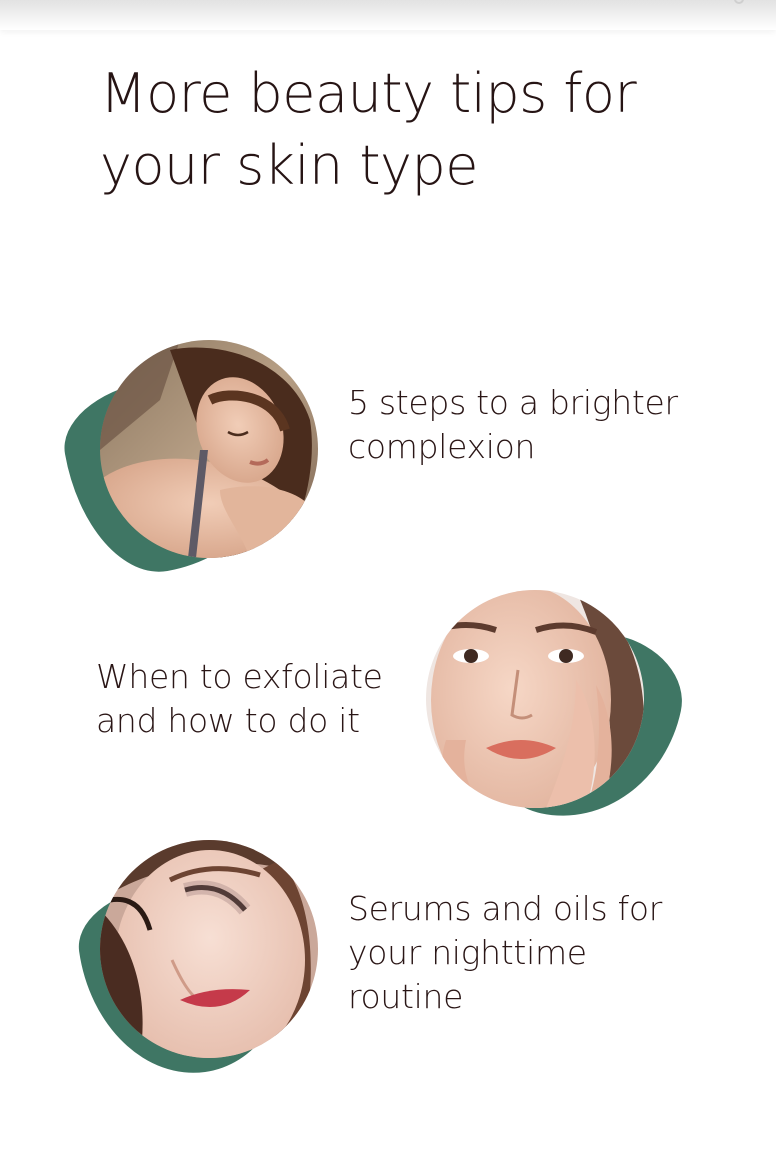 This screenshot has width=776, height=1164. What do you see at coordinates (406, 996) in the screenshot?
I see `tip-label-line: routine` at bounding box center [406, 996].